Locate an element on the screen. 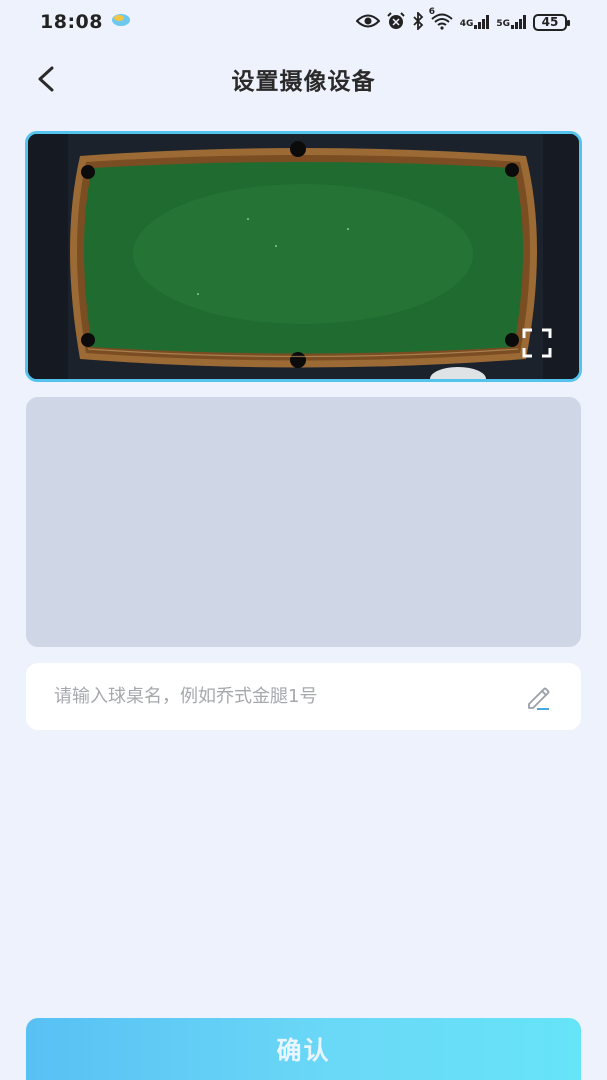 The width and height of the screenshot is (607, 1080). status-right: 6 4G 5G 45 is located at coordinates (462, 20).